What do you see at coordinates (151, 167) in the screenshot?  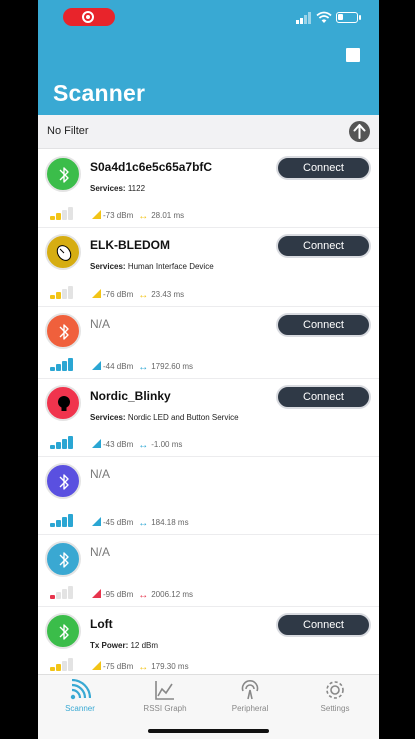 I see `device-name: S0a4d1c6e5c65a7bfC` at bounding box center [151, 167].